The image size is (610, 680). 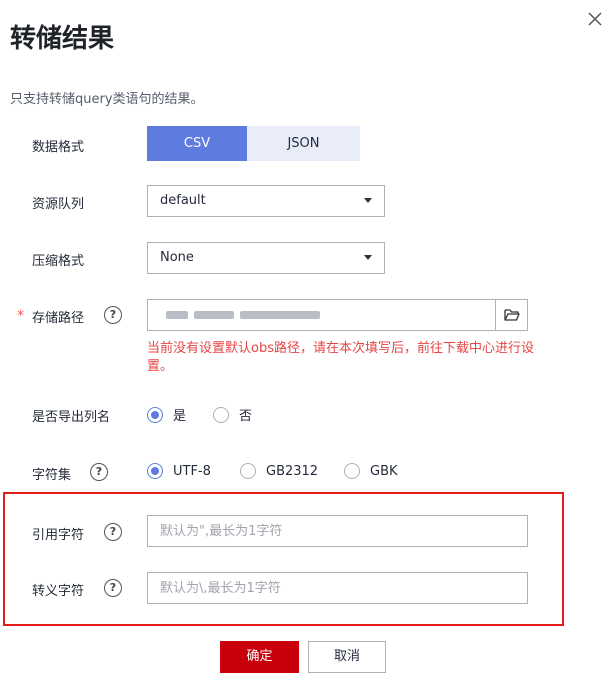 What do you see at coordinates (321, 315) in the screenshot?
I see `storage-path-input` at bounding box center [321, 315].